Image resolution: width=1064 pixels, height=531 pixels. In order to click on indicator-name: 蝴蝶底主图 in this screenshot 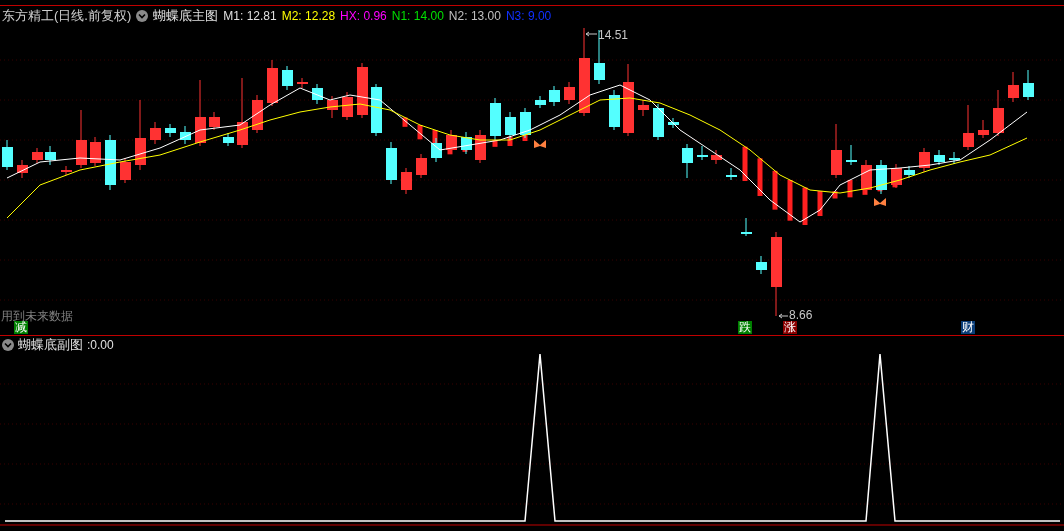, I will do `click(186, 16)`.